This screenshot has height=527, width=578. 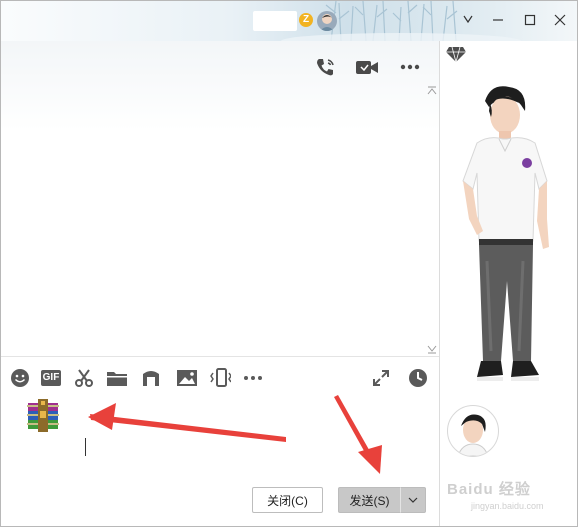 What do you see at coordinates (498, 20) in the screenshot?
I see `minimize-icon` at bounding box center [498, 20].